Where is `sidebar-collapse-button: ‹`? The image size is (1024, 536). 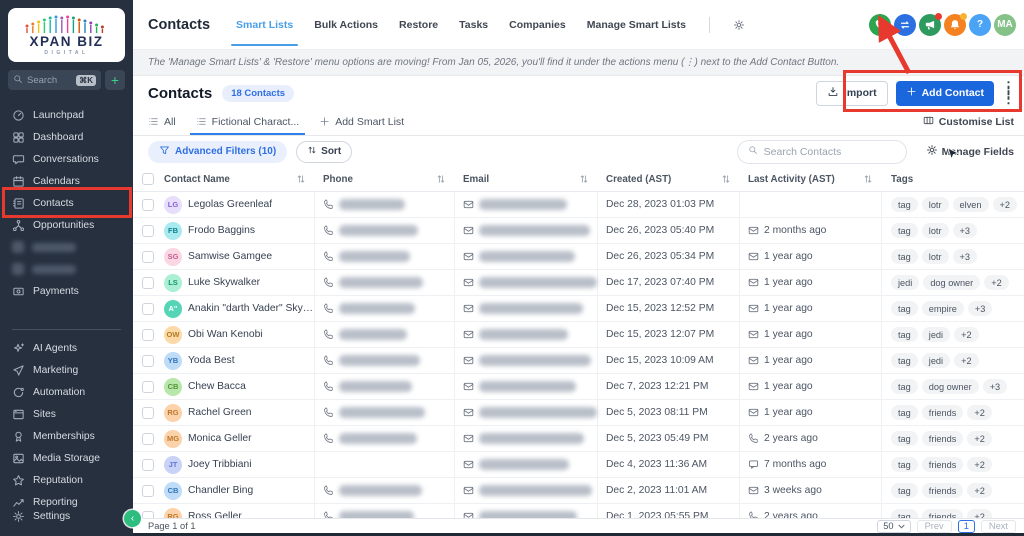 sidebar-collapse-button: ‹ is located at coordinates (132, 518).